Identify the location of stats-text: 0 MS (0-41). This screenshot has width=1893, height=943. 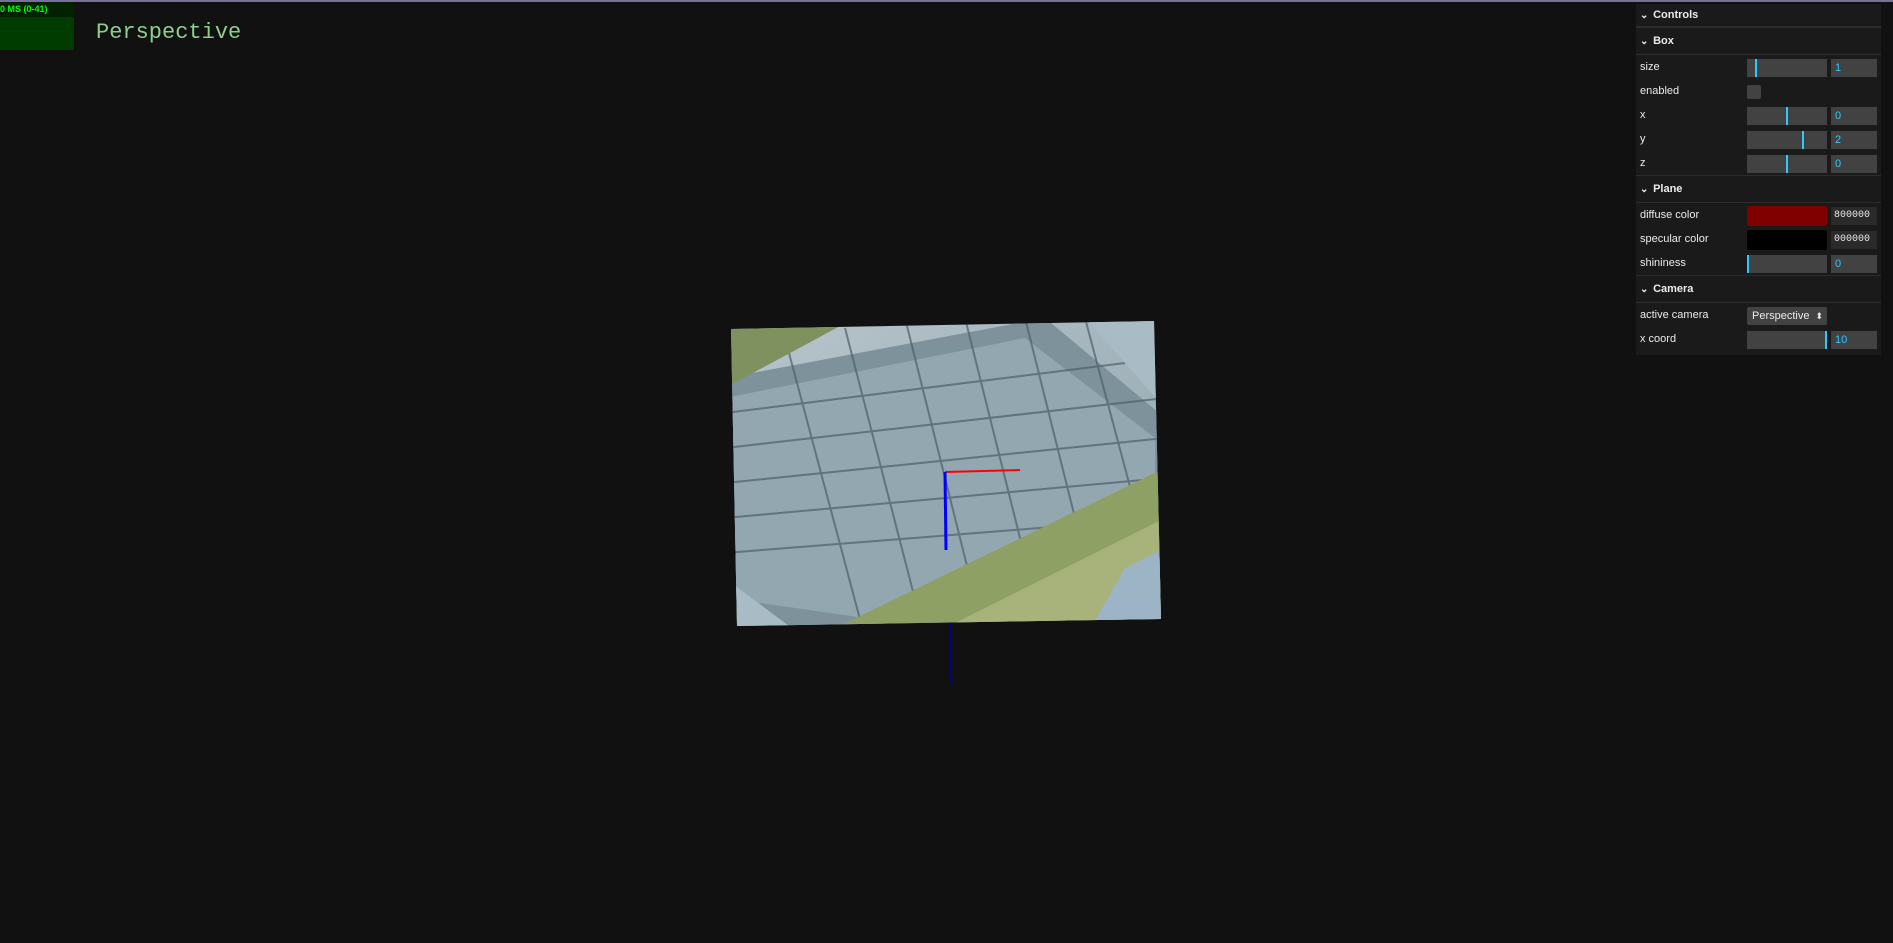
(24, 9).